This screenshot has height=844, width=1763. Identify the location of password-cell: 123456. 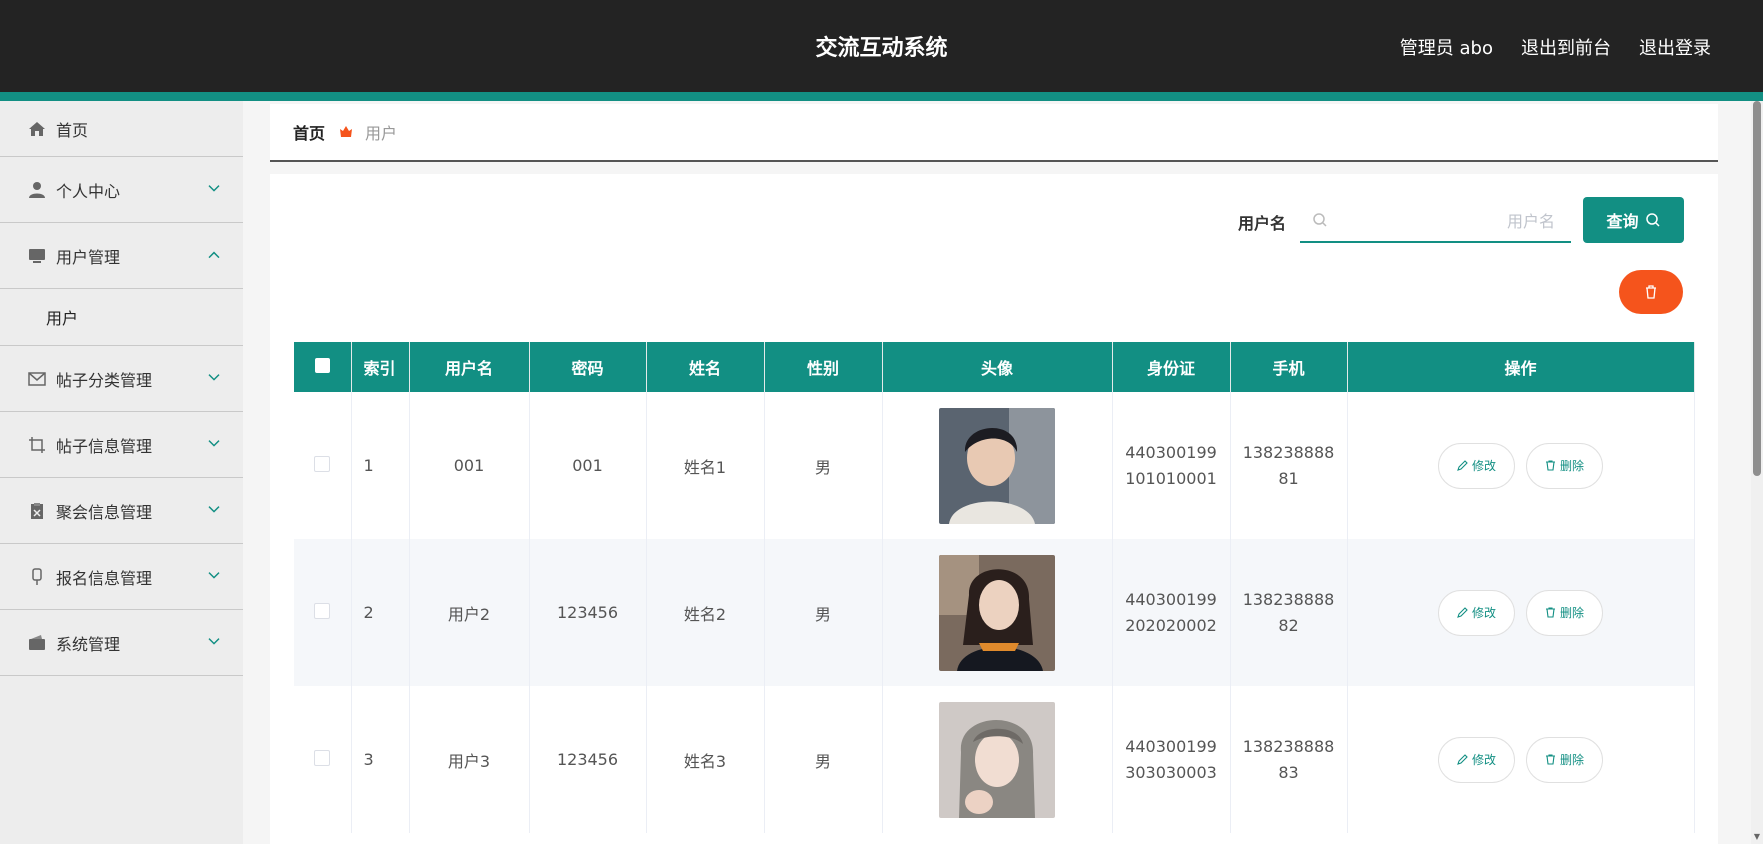
(588, 612).